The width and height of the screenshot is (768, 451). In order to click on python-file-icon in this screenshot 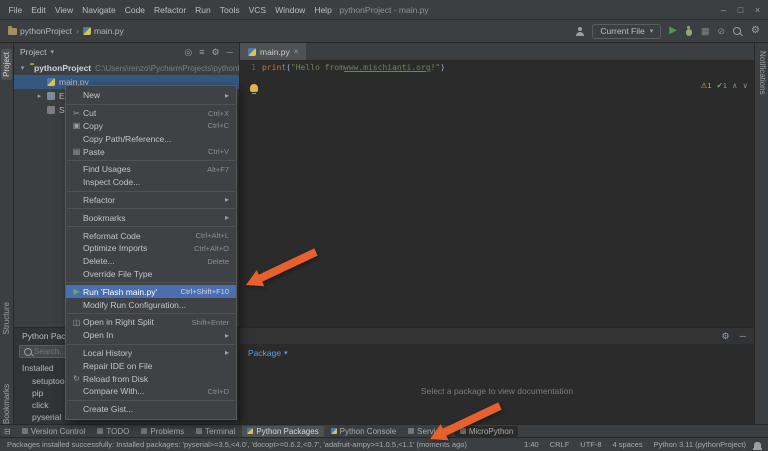, I will do `click(86, 31)`.